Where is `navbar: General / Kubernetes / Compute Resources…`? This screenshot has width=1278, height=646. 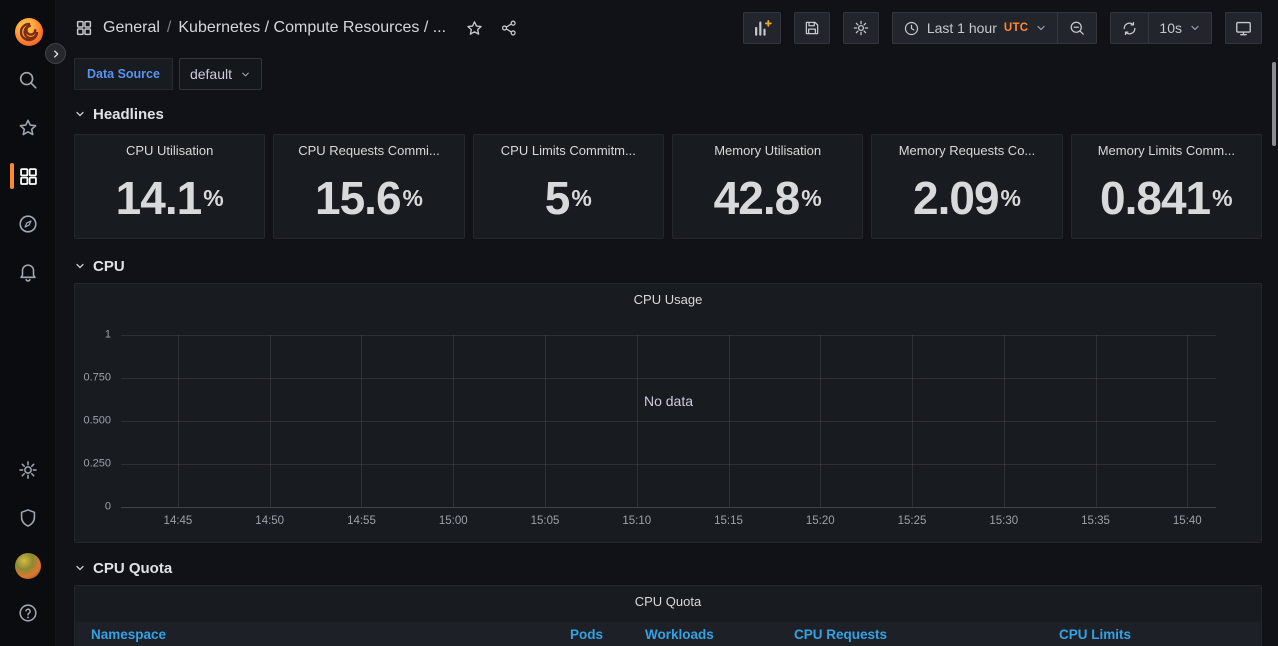
navbar: General / Kubernetes / Compute Resources… is located at coordinates (667, 28).